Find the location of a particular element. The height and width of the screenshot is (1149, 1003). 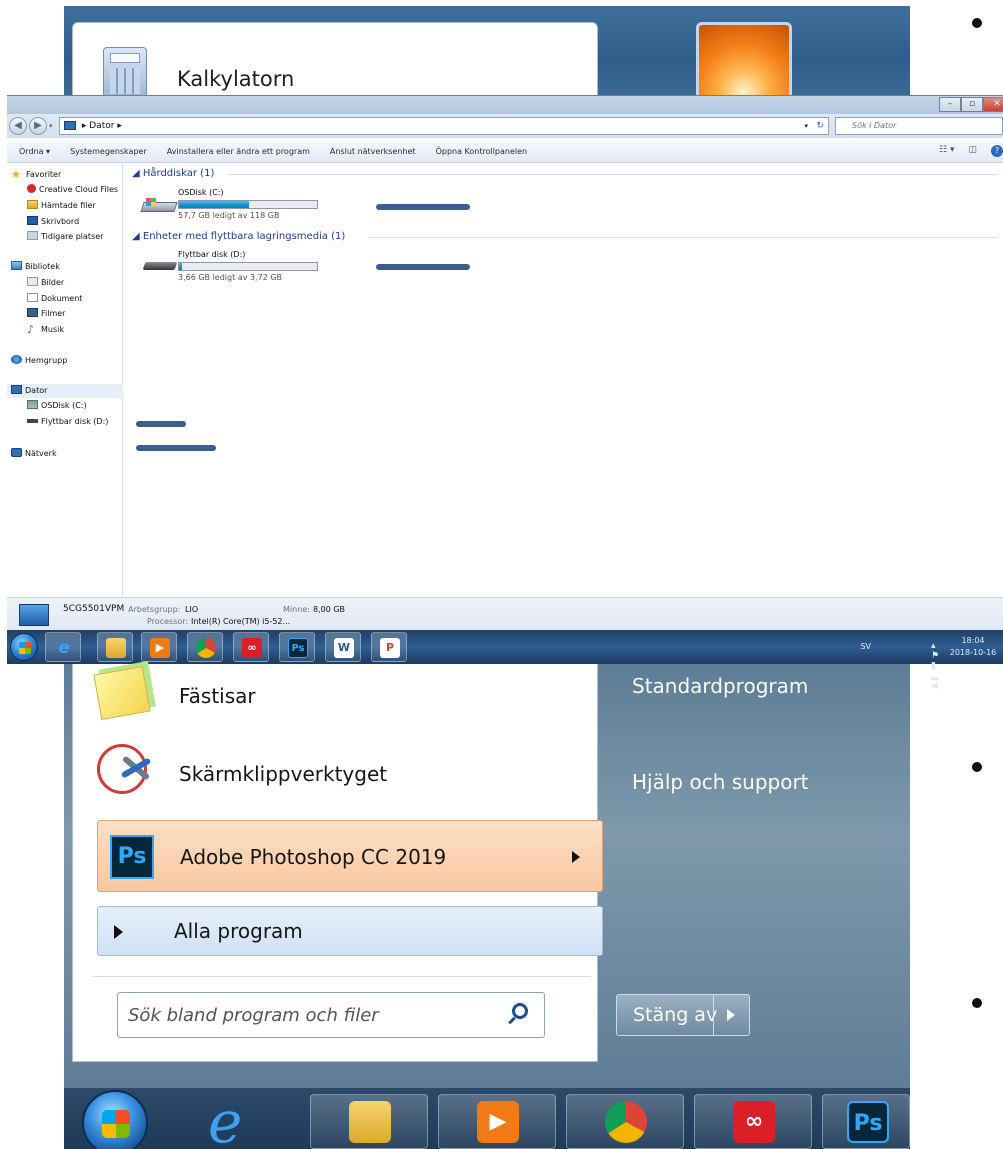

windows-logo-icon is located at coordinates (25, 648).